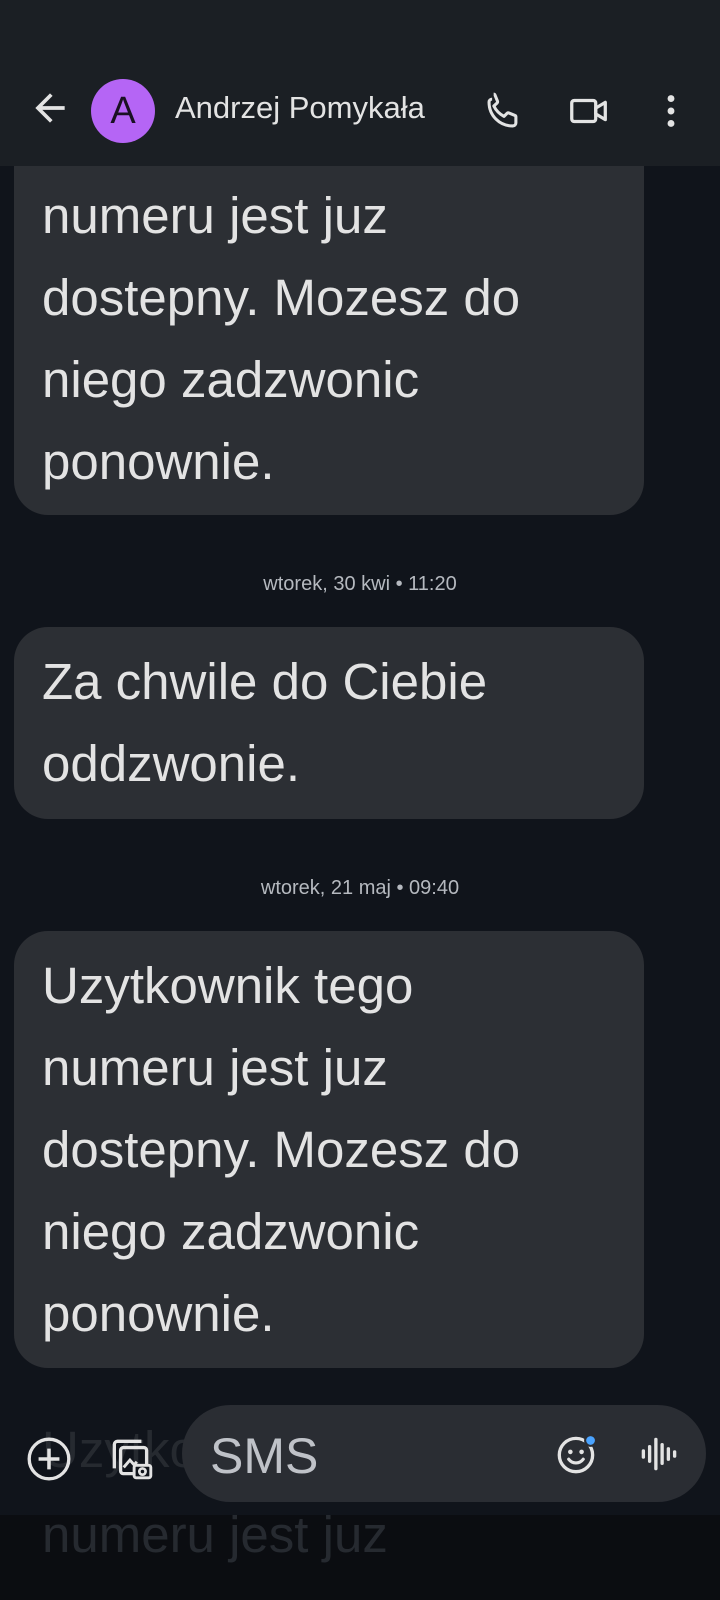  Describe the element at coordinates (300, 108) in the screenshot. I see `contact-name: Andrzej Pomykała` at that location.